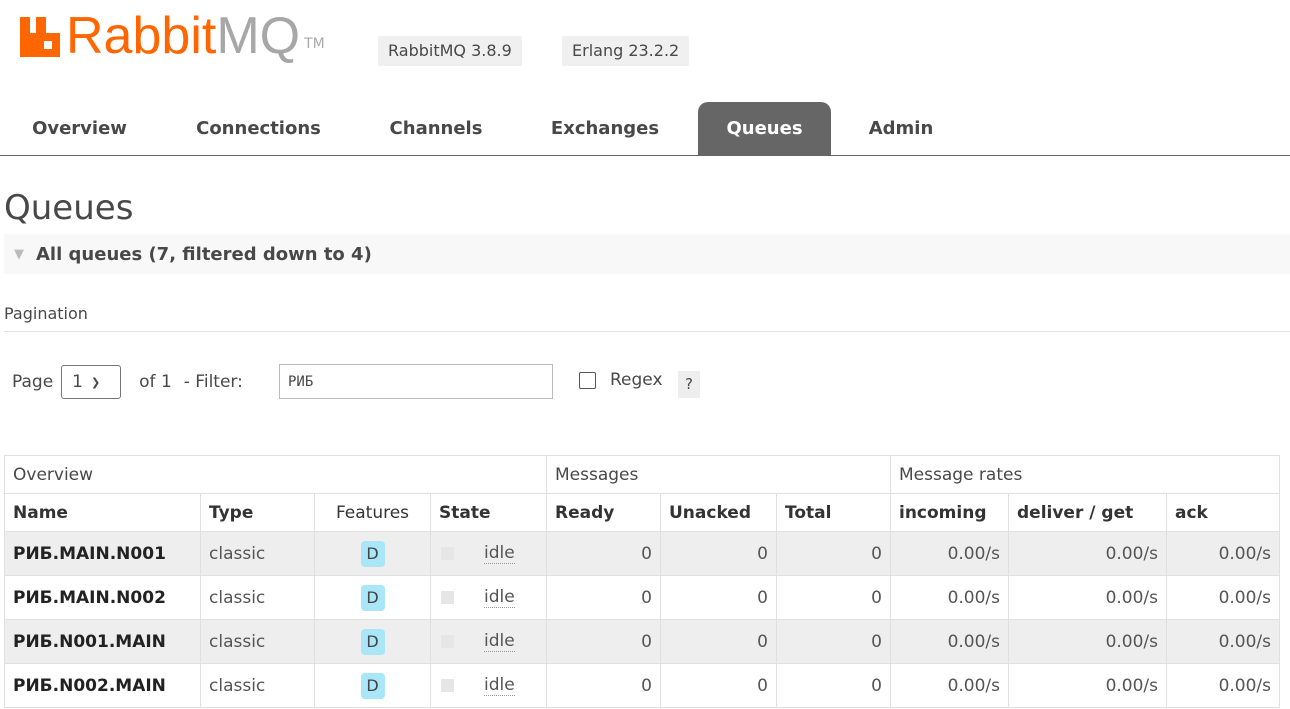 This screenshot has height=709, width=1290. Describe the element at coordinates (605, 128) in the screenshot. I see `tab-exchanges: Exchanges` at that location.